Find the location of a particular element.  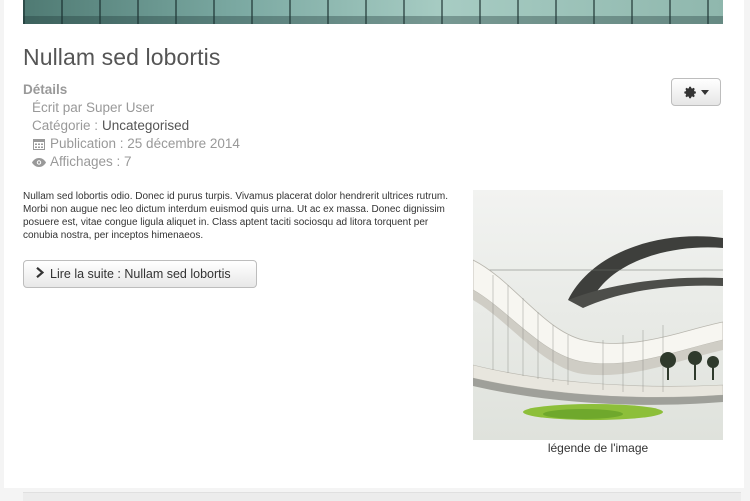

published-line: Publication : 25 décembre 2014 is located at coordinates (131, 144).